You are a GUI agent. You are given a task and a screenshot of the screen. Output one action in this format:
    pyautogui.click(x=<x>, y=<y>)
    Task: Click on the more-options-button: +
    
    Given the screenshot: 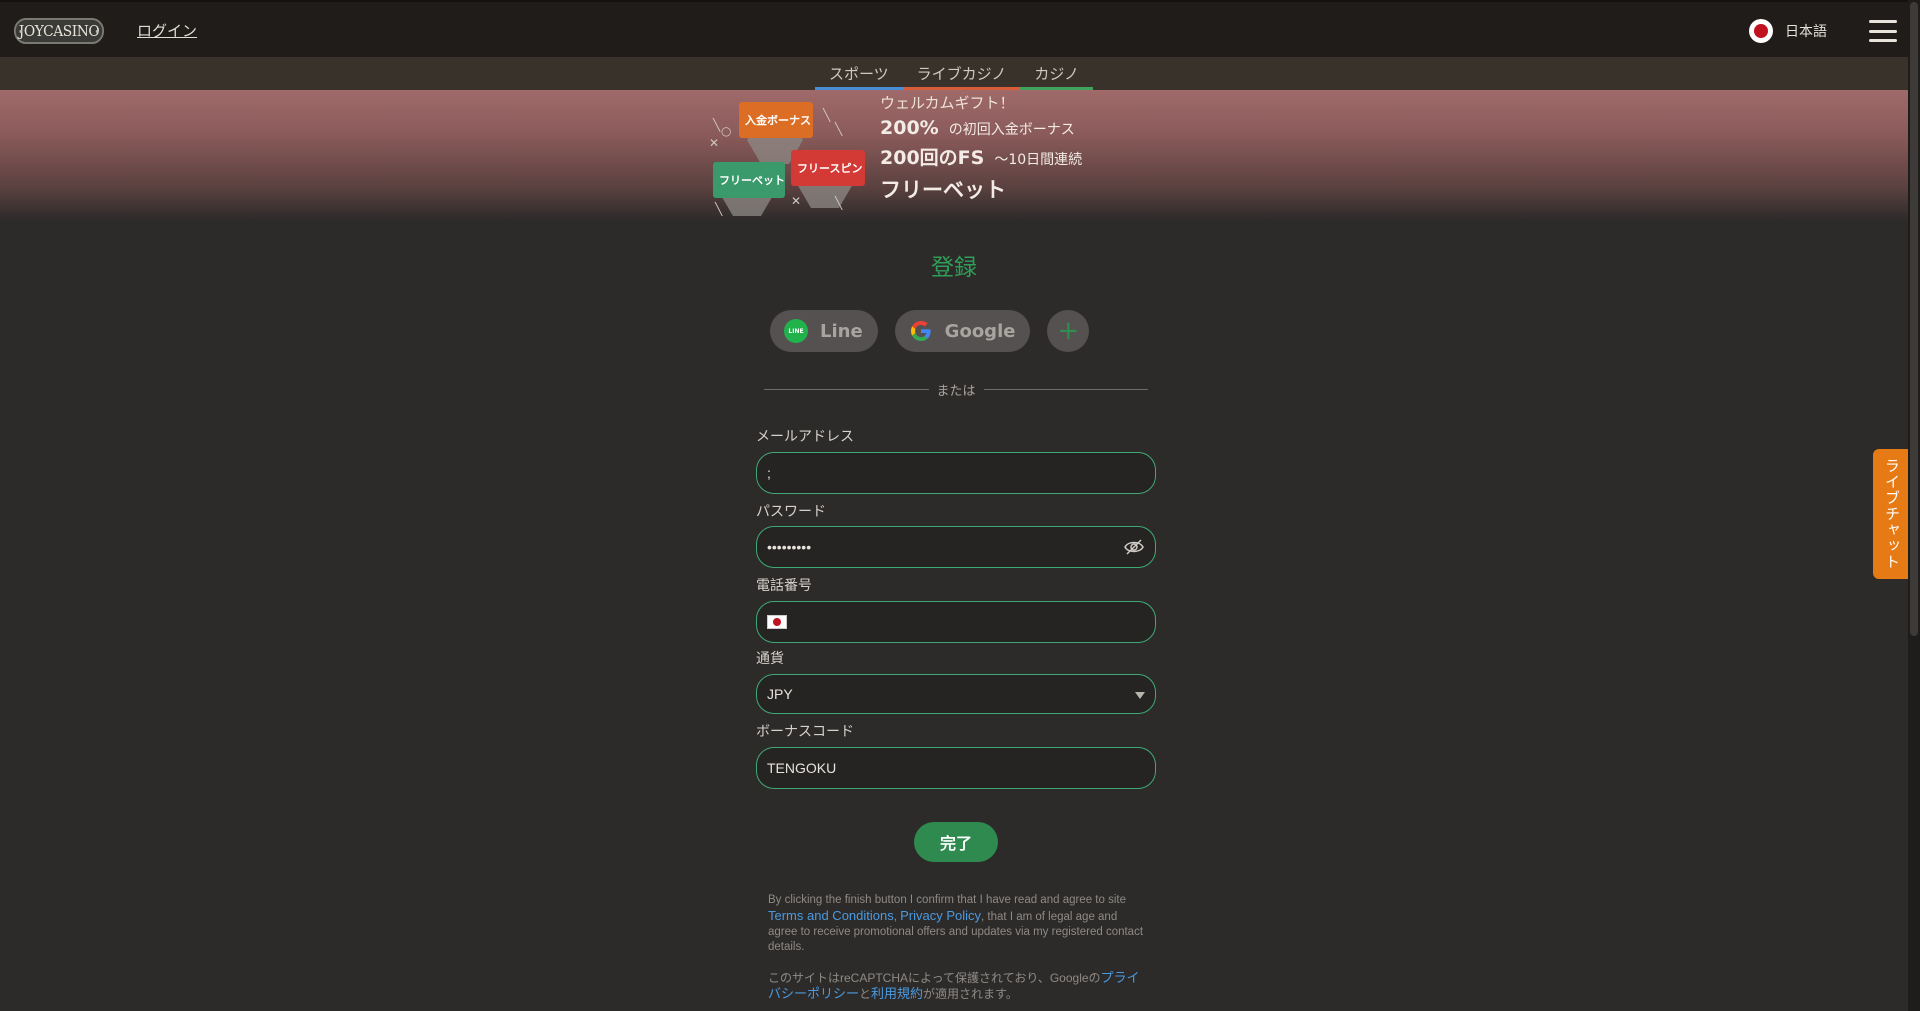 What is the action you would take?
    pyautogui.click(x=1068, y=331)
    